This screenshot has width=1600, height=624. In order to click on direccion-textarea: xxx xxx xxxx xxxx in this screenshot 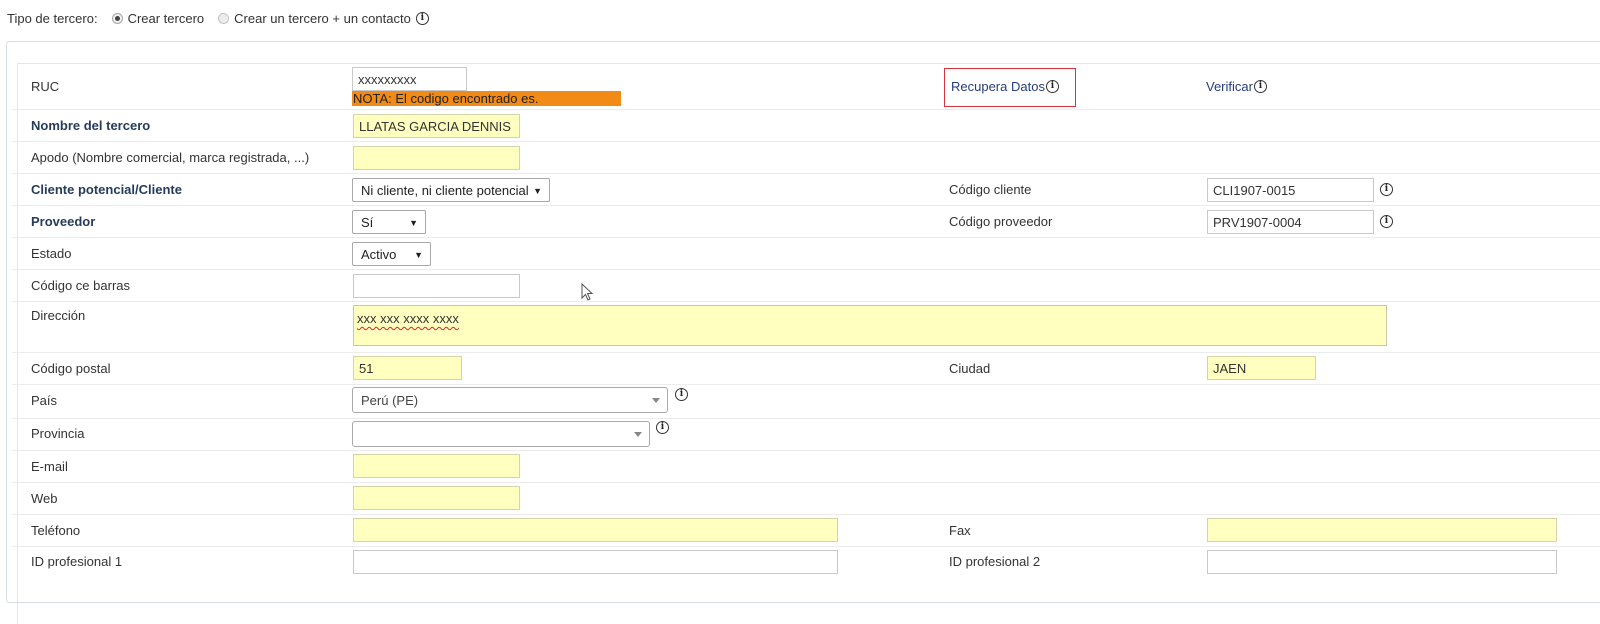, I will do `click(870, 325)`.